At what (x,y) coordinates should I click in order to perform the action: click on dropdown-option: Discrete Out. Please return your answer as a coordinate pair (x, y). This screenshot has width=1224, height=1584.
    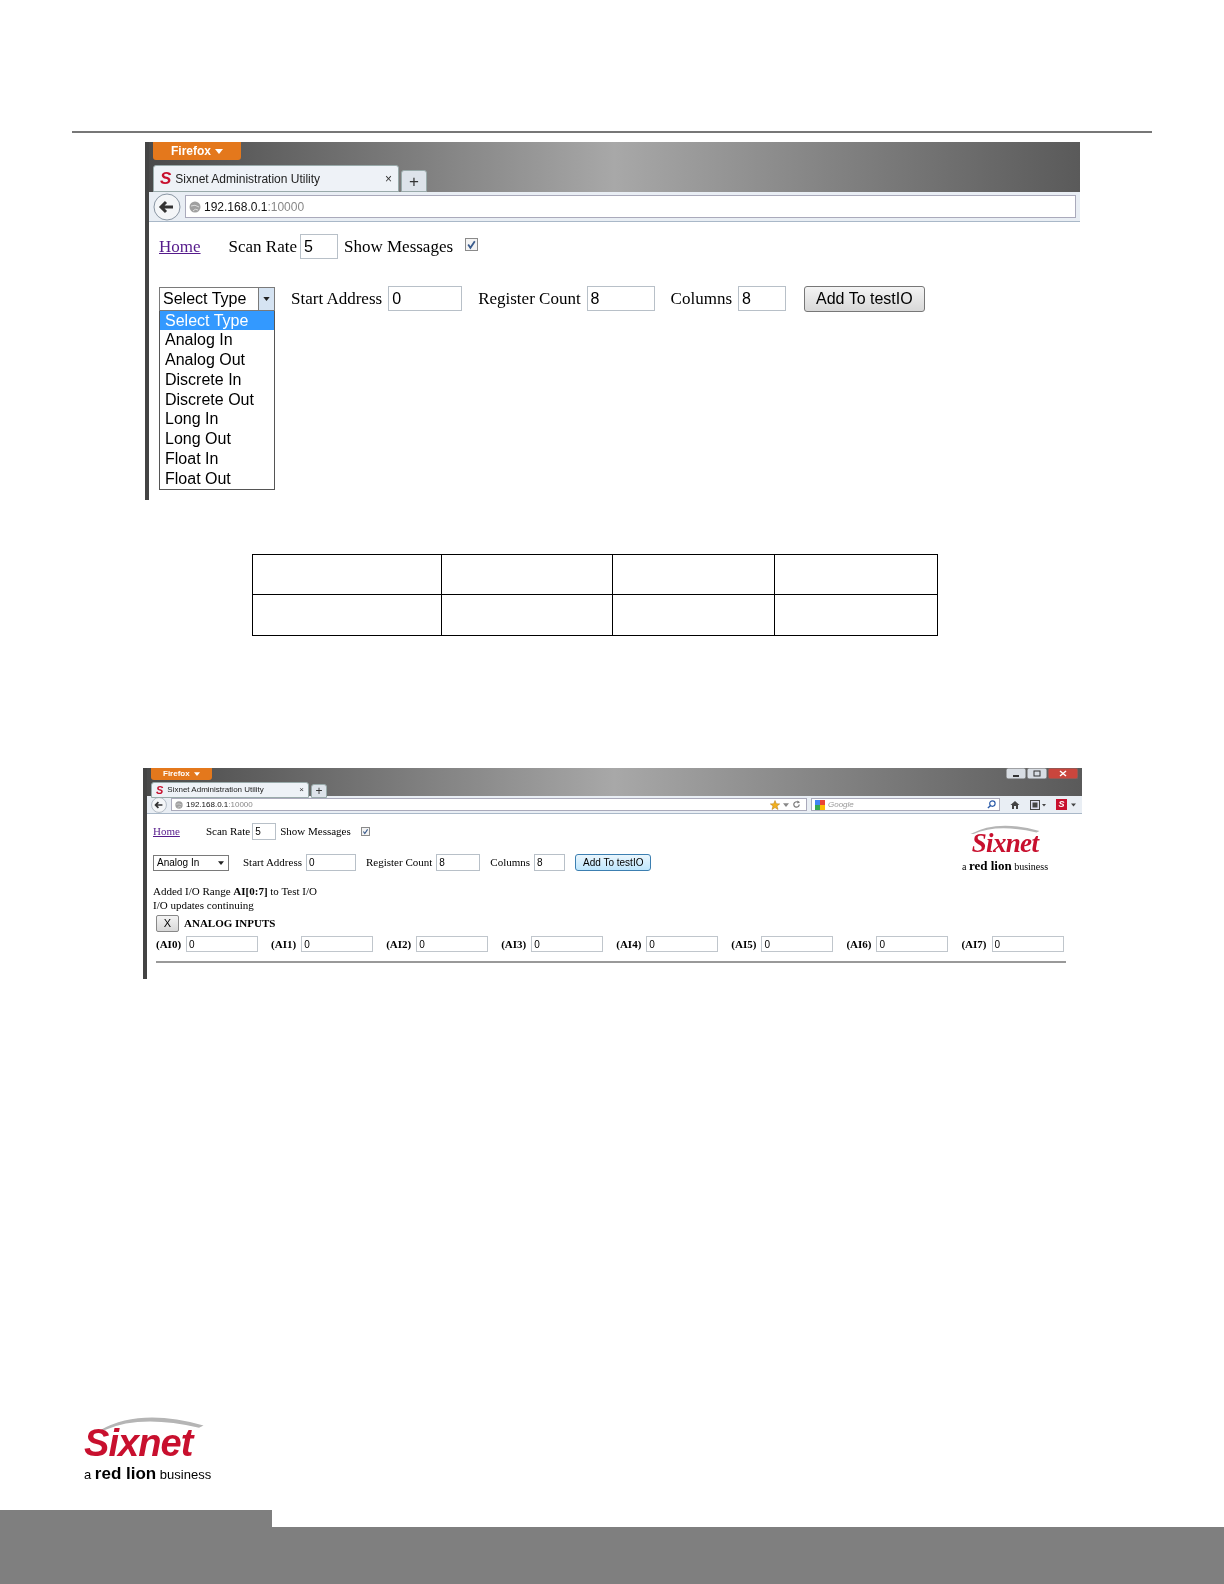
    Looking at the image, I should click on (217, 399).